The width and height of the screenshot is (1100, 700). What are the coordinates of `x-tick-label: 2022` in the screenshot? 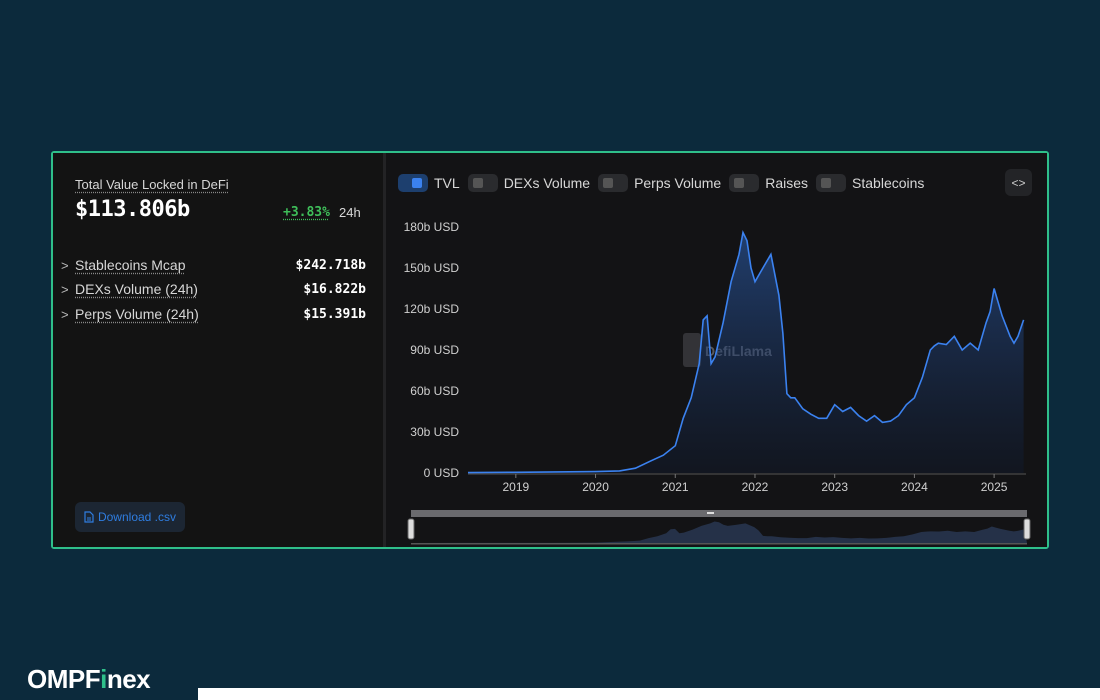 It's located at (755, 487).